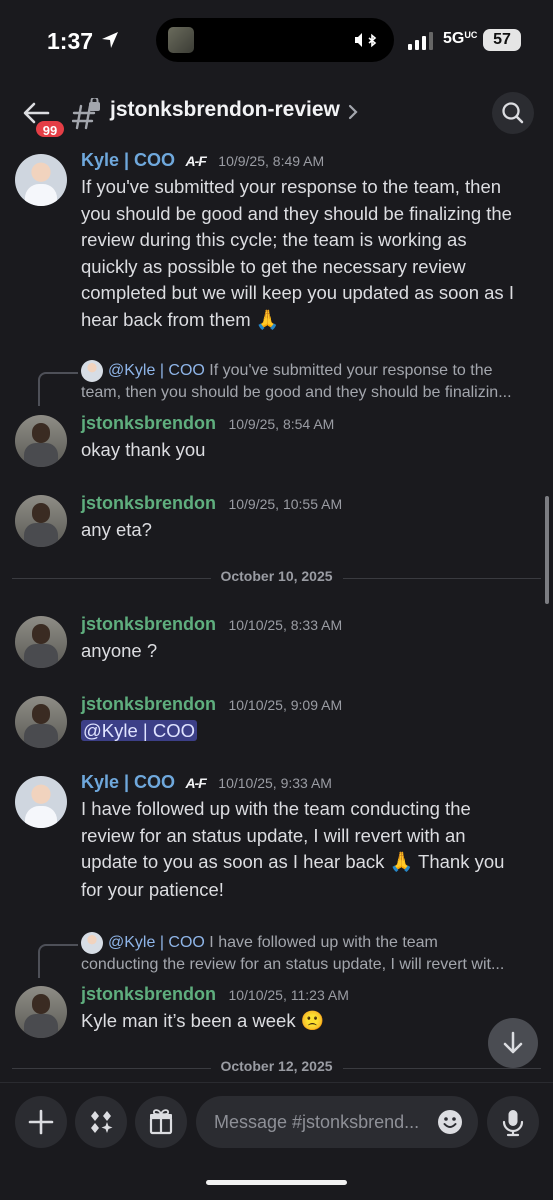 The width and height of the screenshot is (553, 1200). I want to click on message-content: any eta?, so click(116, 529).